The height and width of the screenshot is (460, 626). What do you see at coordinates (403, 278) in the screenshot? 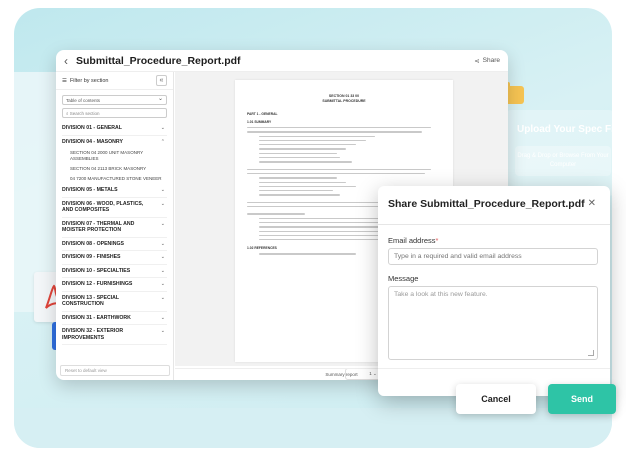
I see `message-label: Message` at bounding box center [403, 278].